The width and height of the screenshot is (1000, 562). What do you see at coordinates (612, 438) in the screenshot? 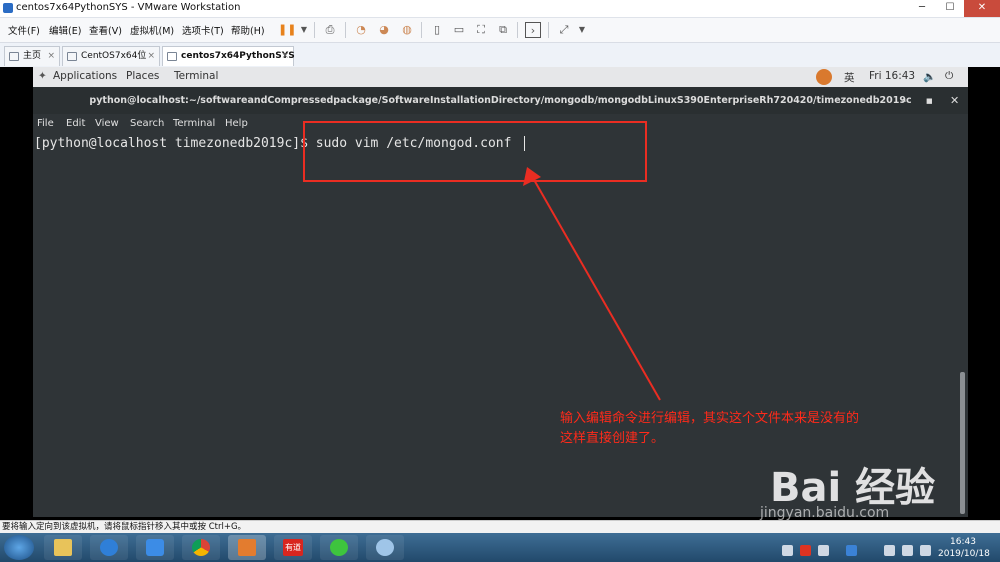
I see `annotation-line-2: 这样直接创建了。` at bounding box center [612, 438].